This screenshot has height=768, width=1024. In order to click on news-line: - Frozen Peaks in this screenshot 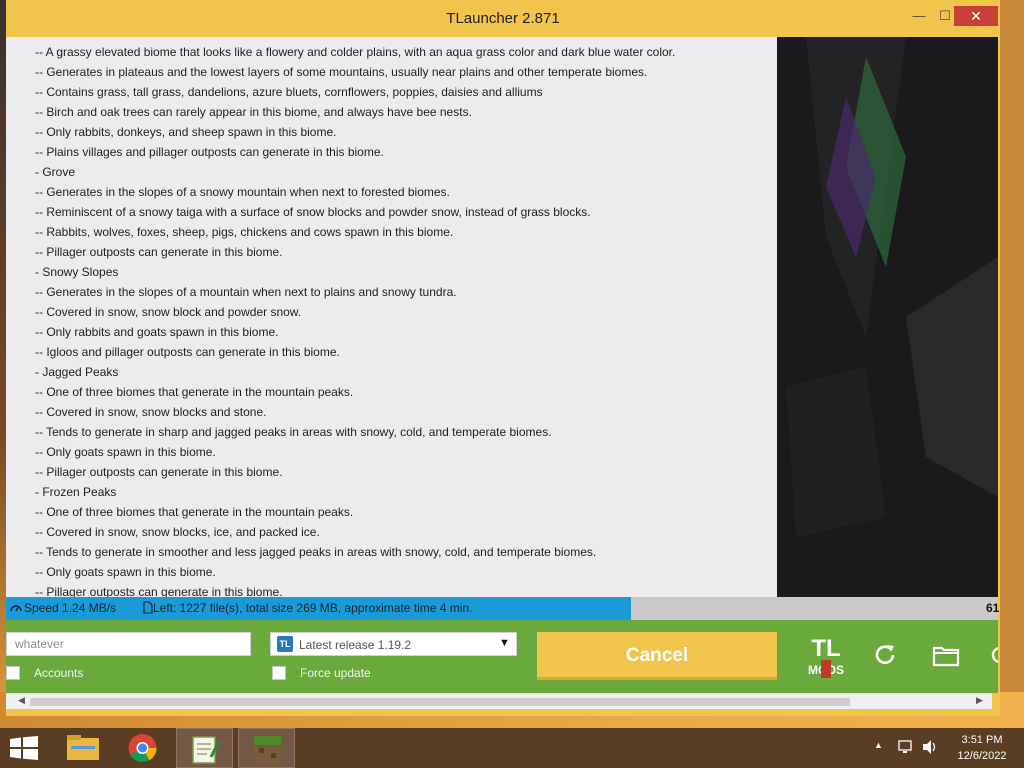, I will do `click(76, 492)`.